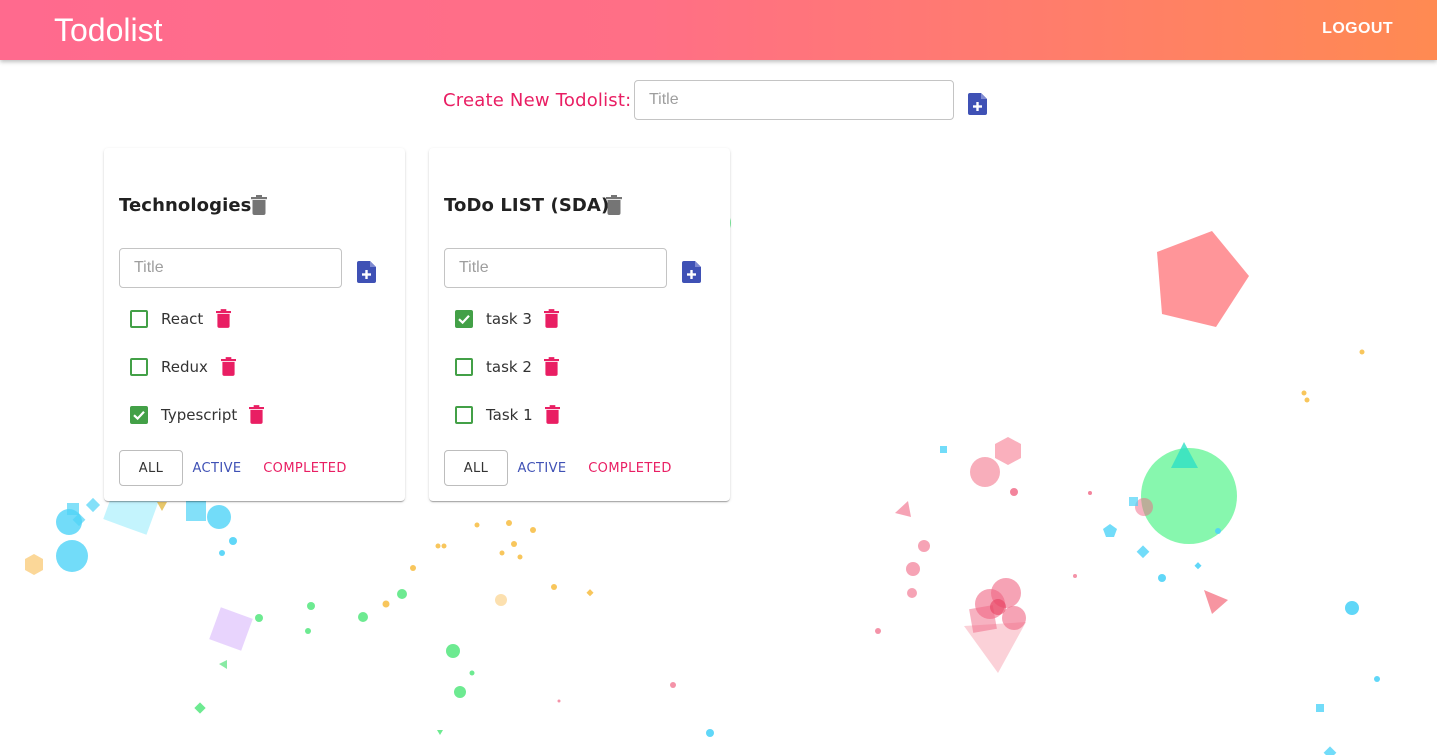 The height and width of the screenshot is (755, 1437). Describe the element at coordinates (182, 319) in the screenshot. I see `task-label: React` at that location.